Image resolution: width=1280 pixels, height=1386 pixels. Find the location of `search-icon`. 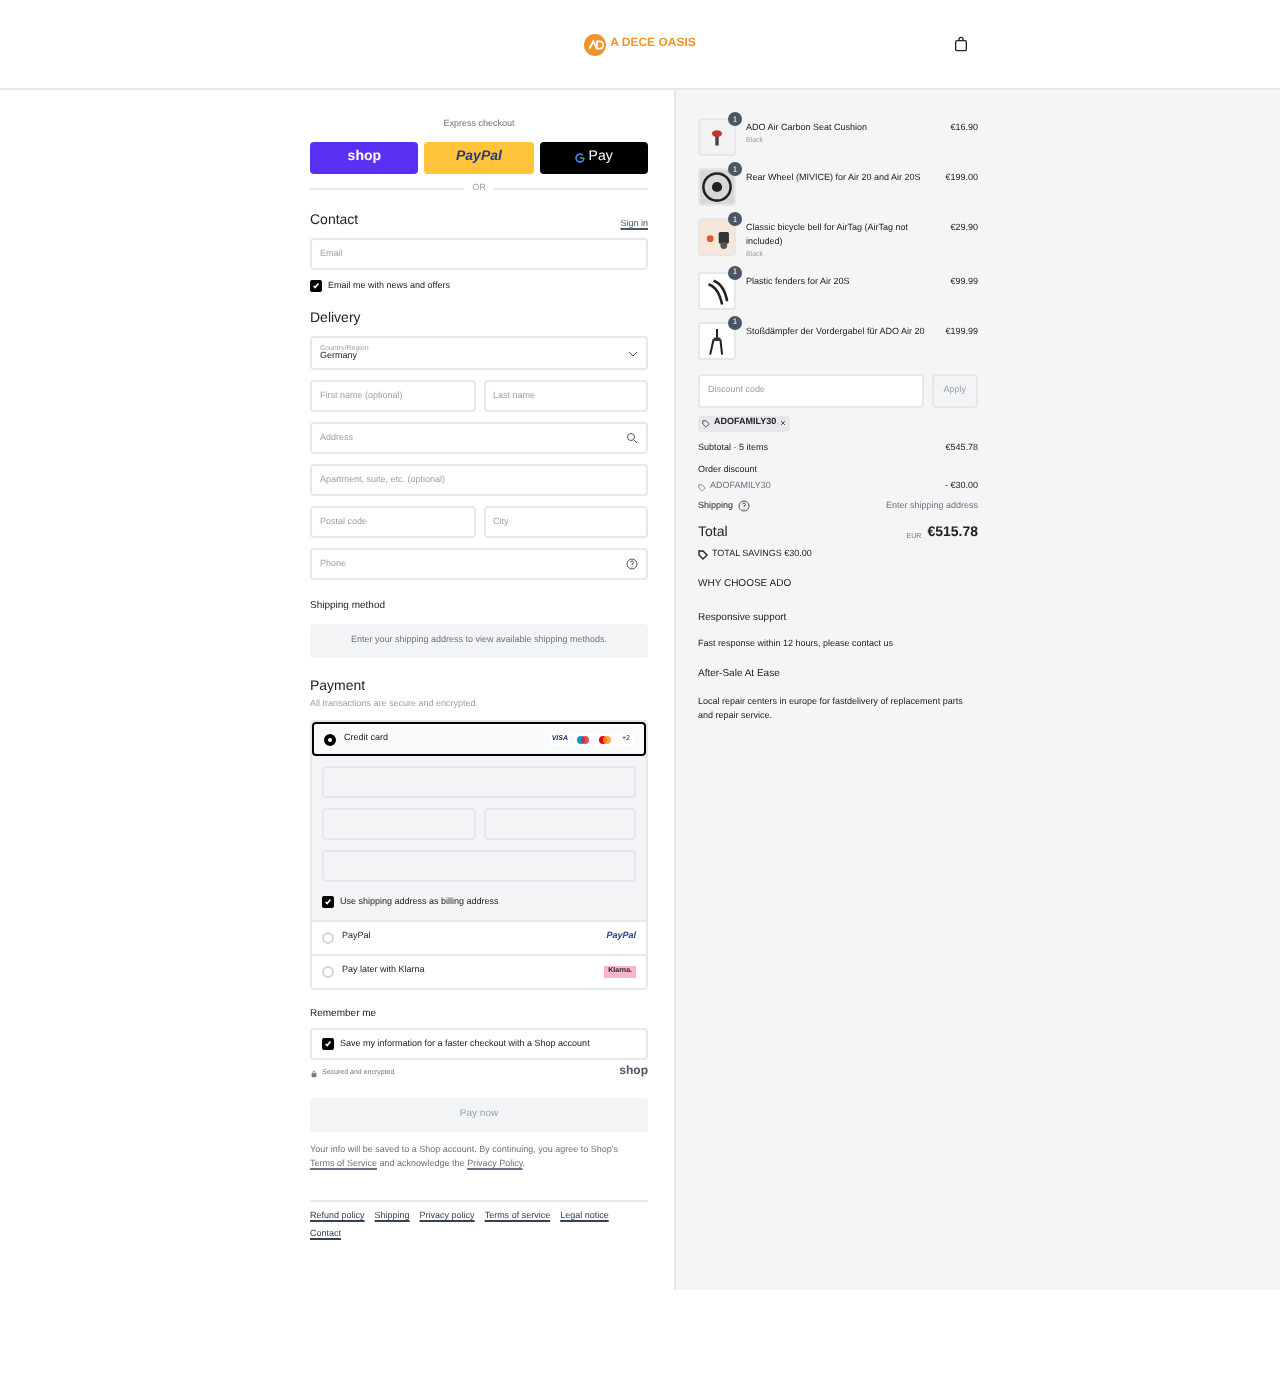

search-icon is located at coordinates (632, 438).